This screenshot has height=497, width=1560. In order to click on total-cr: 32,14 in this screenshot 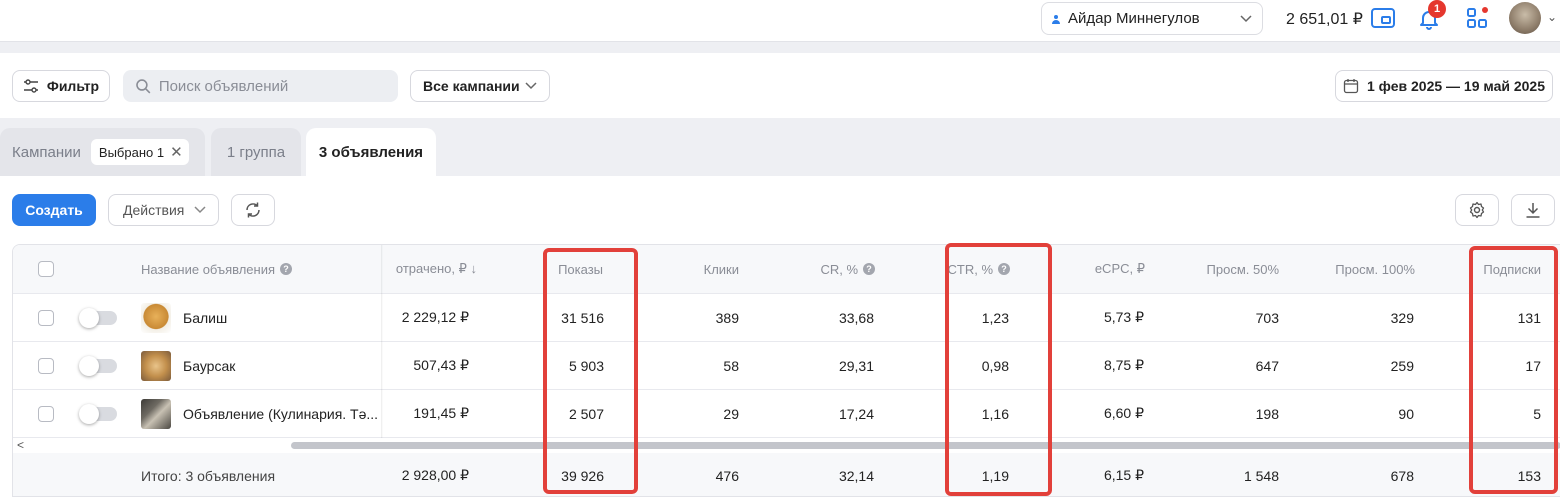, I will do `click(856, 475)`.